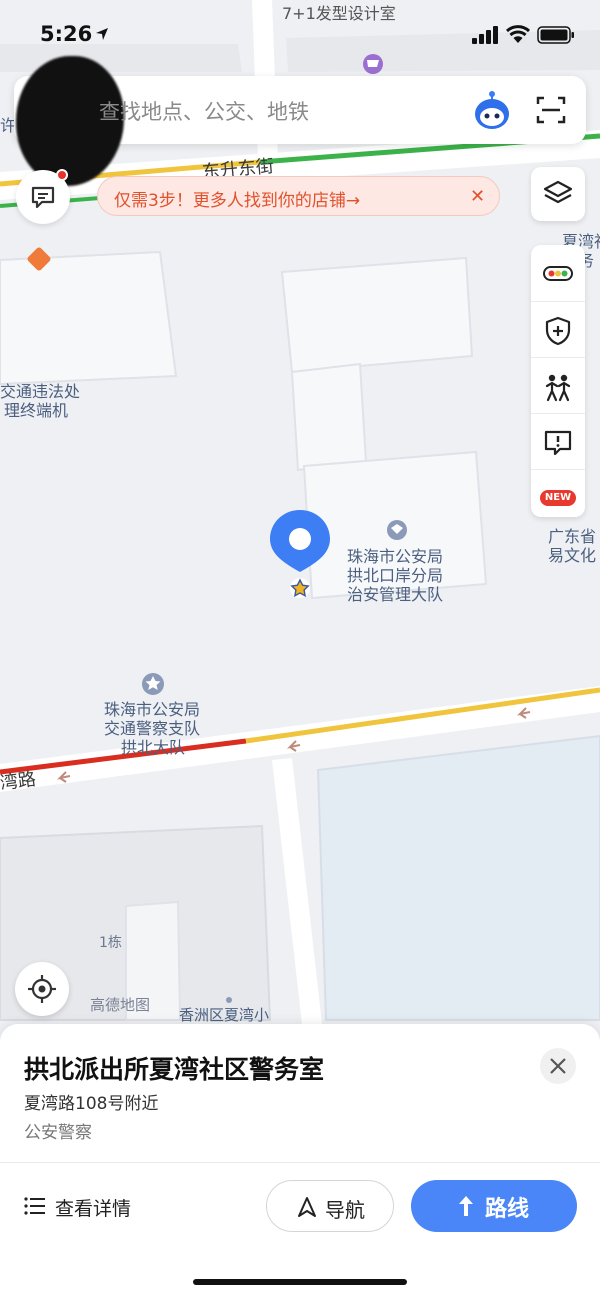 This screenshot has height=1299, width=600. Describe the element at coordinates (572, 536) in the screenshot. I see `map-label-culture-line1: 广东省` at that location.